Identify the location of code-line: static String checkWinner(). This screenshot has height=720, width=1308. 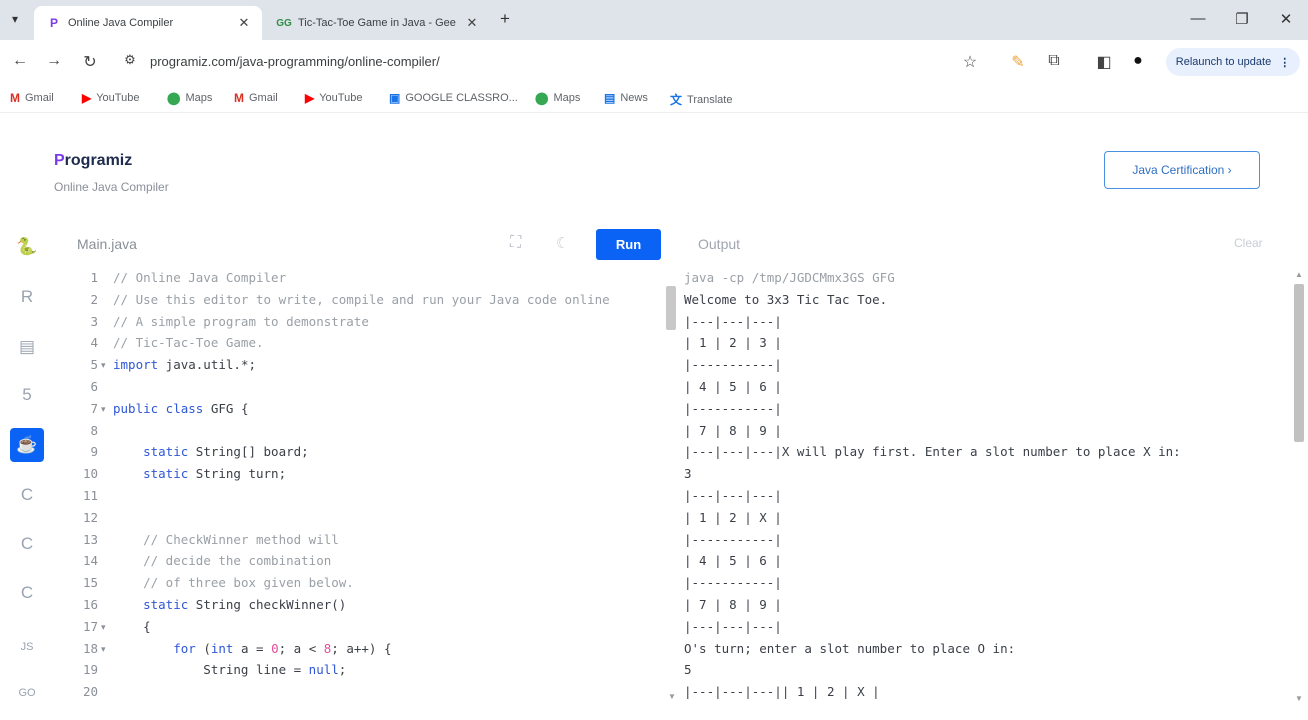
(229, 604).